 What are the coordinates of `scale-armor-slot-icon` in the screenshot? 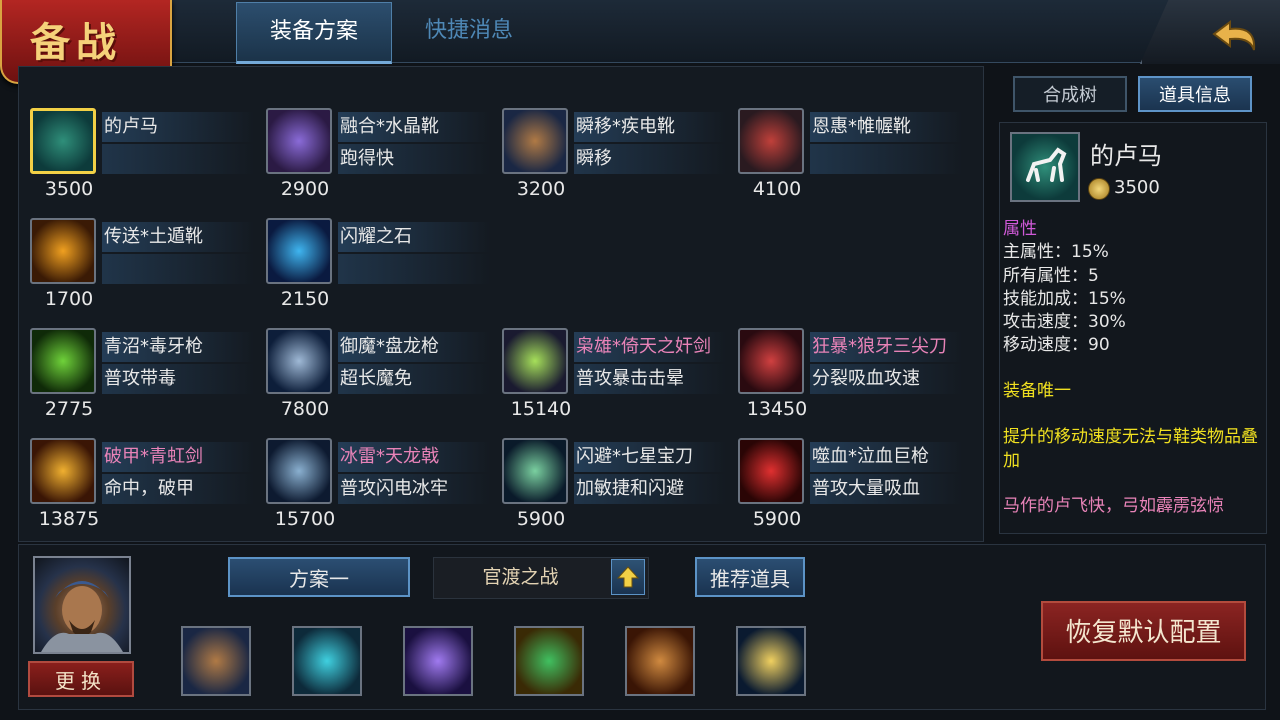 It's located at (660, 661).